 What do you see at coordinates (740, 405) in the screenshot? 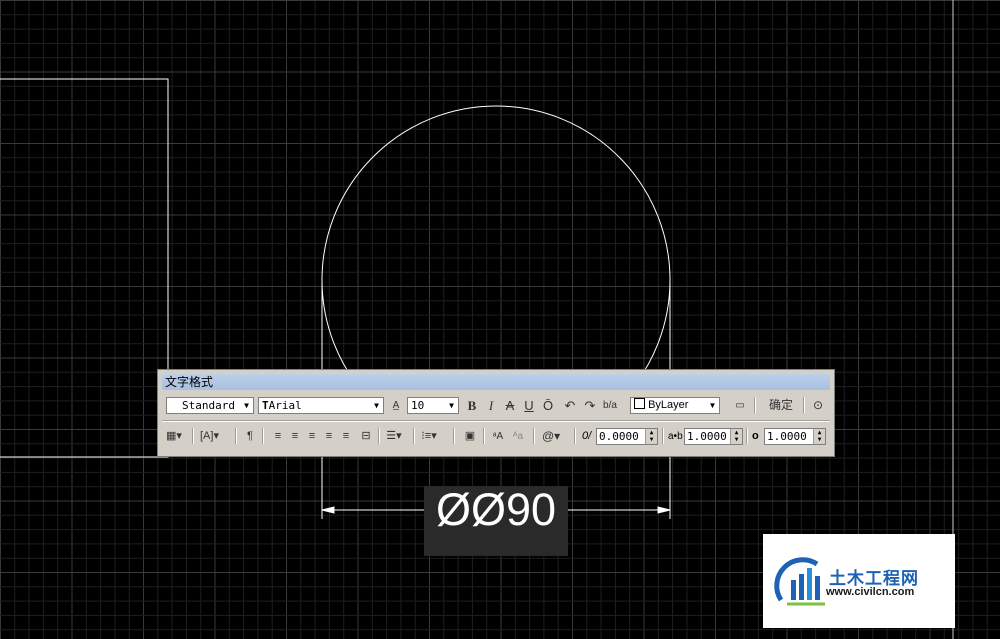
I see `ruler-icon: ▭` at bounding box center [740, 405].